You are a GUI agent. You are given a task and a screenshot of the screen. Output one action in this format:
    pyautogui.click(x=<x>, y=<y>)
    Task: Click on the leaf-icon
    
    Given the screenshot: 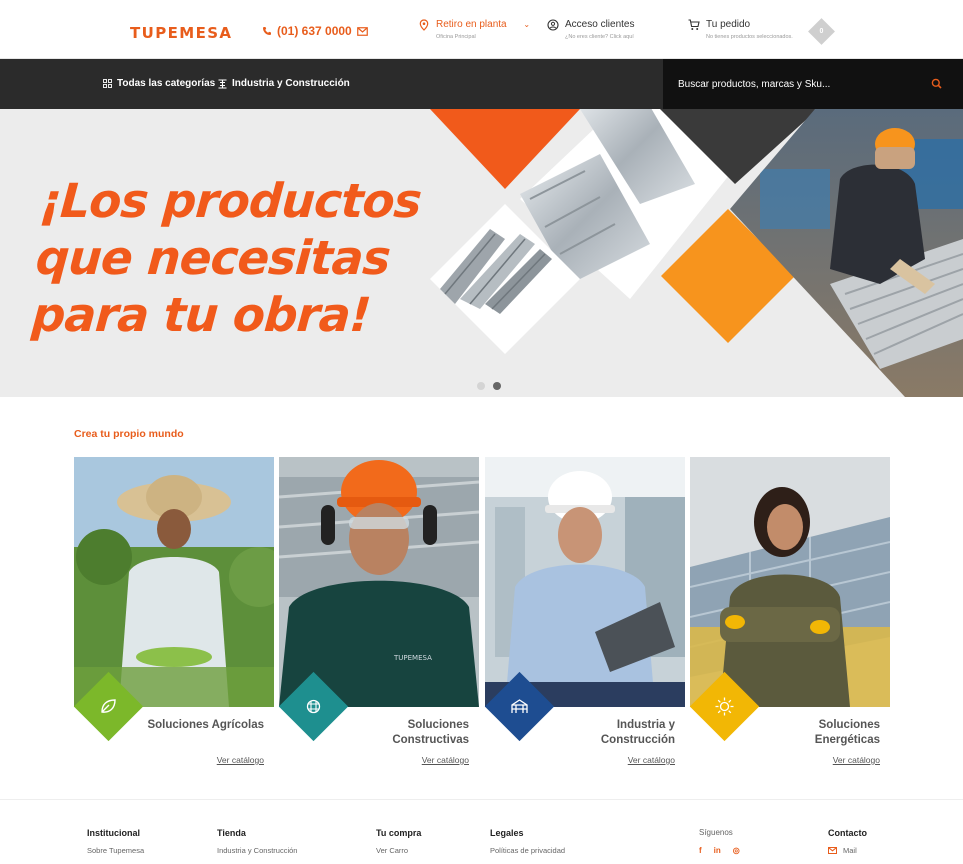 What is the action you would take?
    pyautogui.click(x=108, y=706)
    